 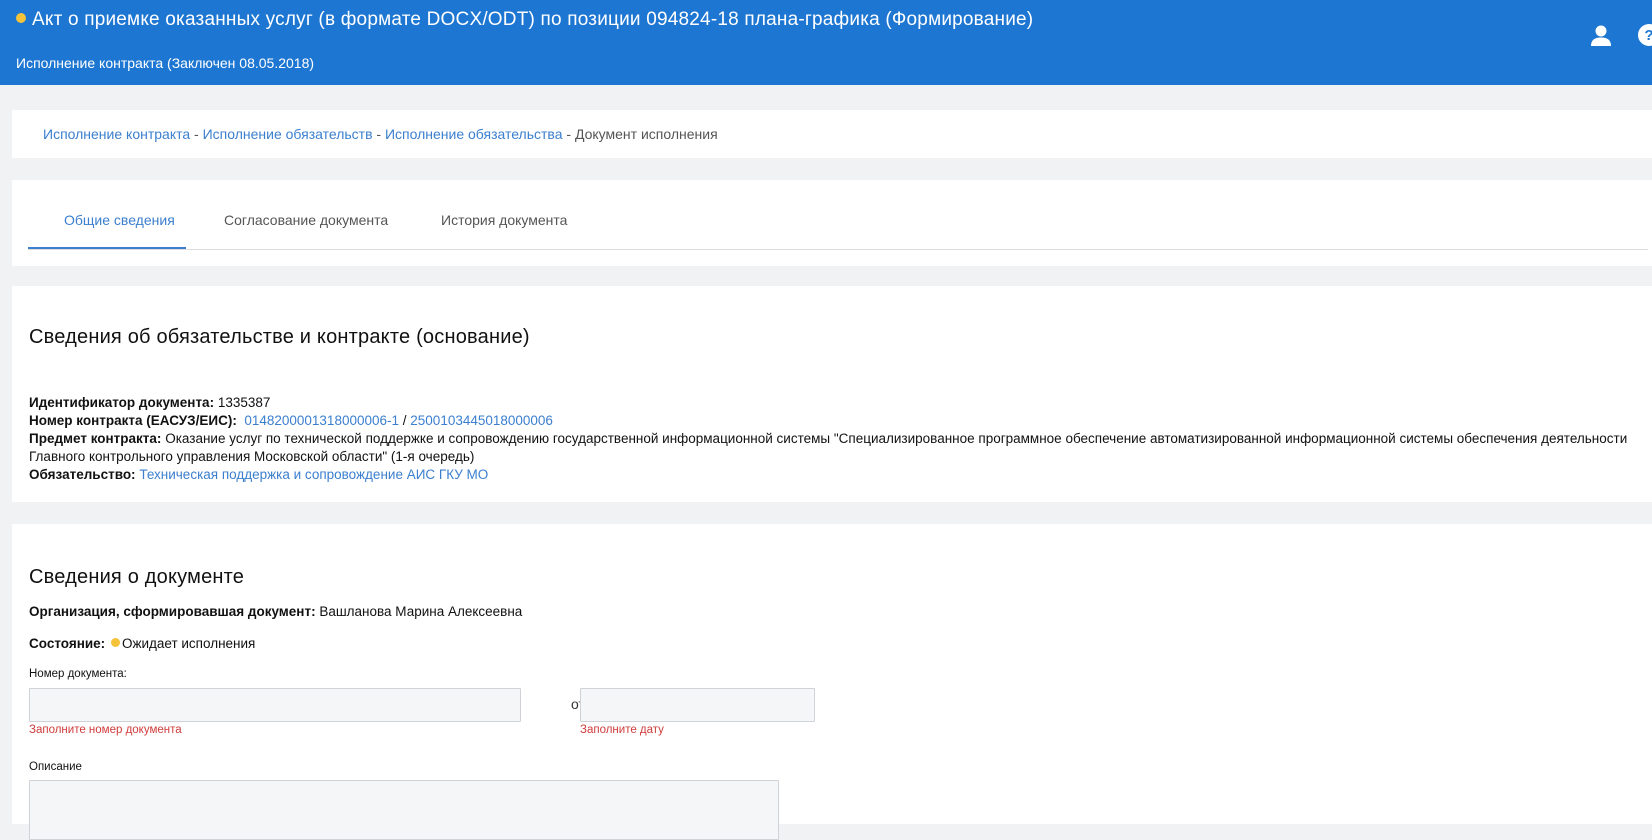 I want to click on active-tab-indicator, so click(x=107, y=248).